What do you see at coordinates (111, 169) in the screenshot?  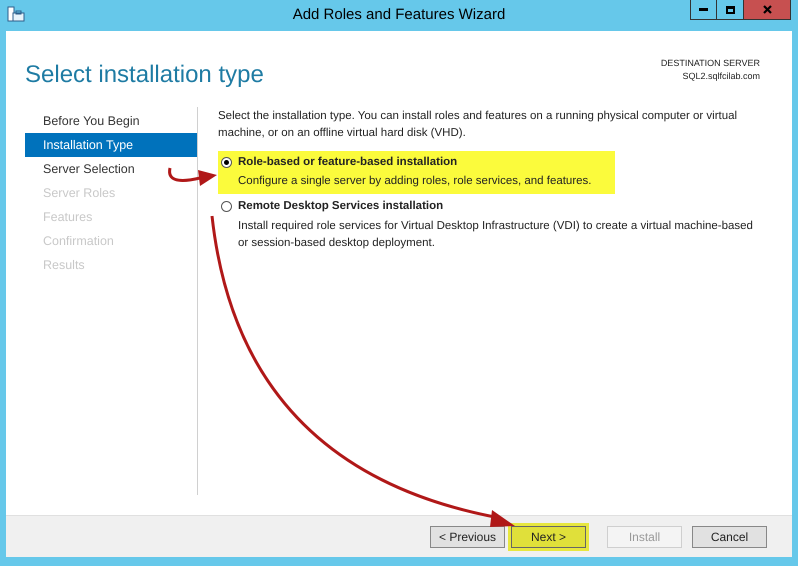 I see `wizard-step: Server Selection` at bounding box center [111, 169].